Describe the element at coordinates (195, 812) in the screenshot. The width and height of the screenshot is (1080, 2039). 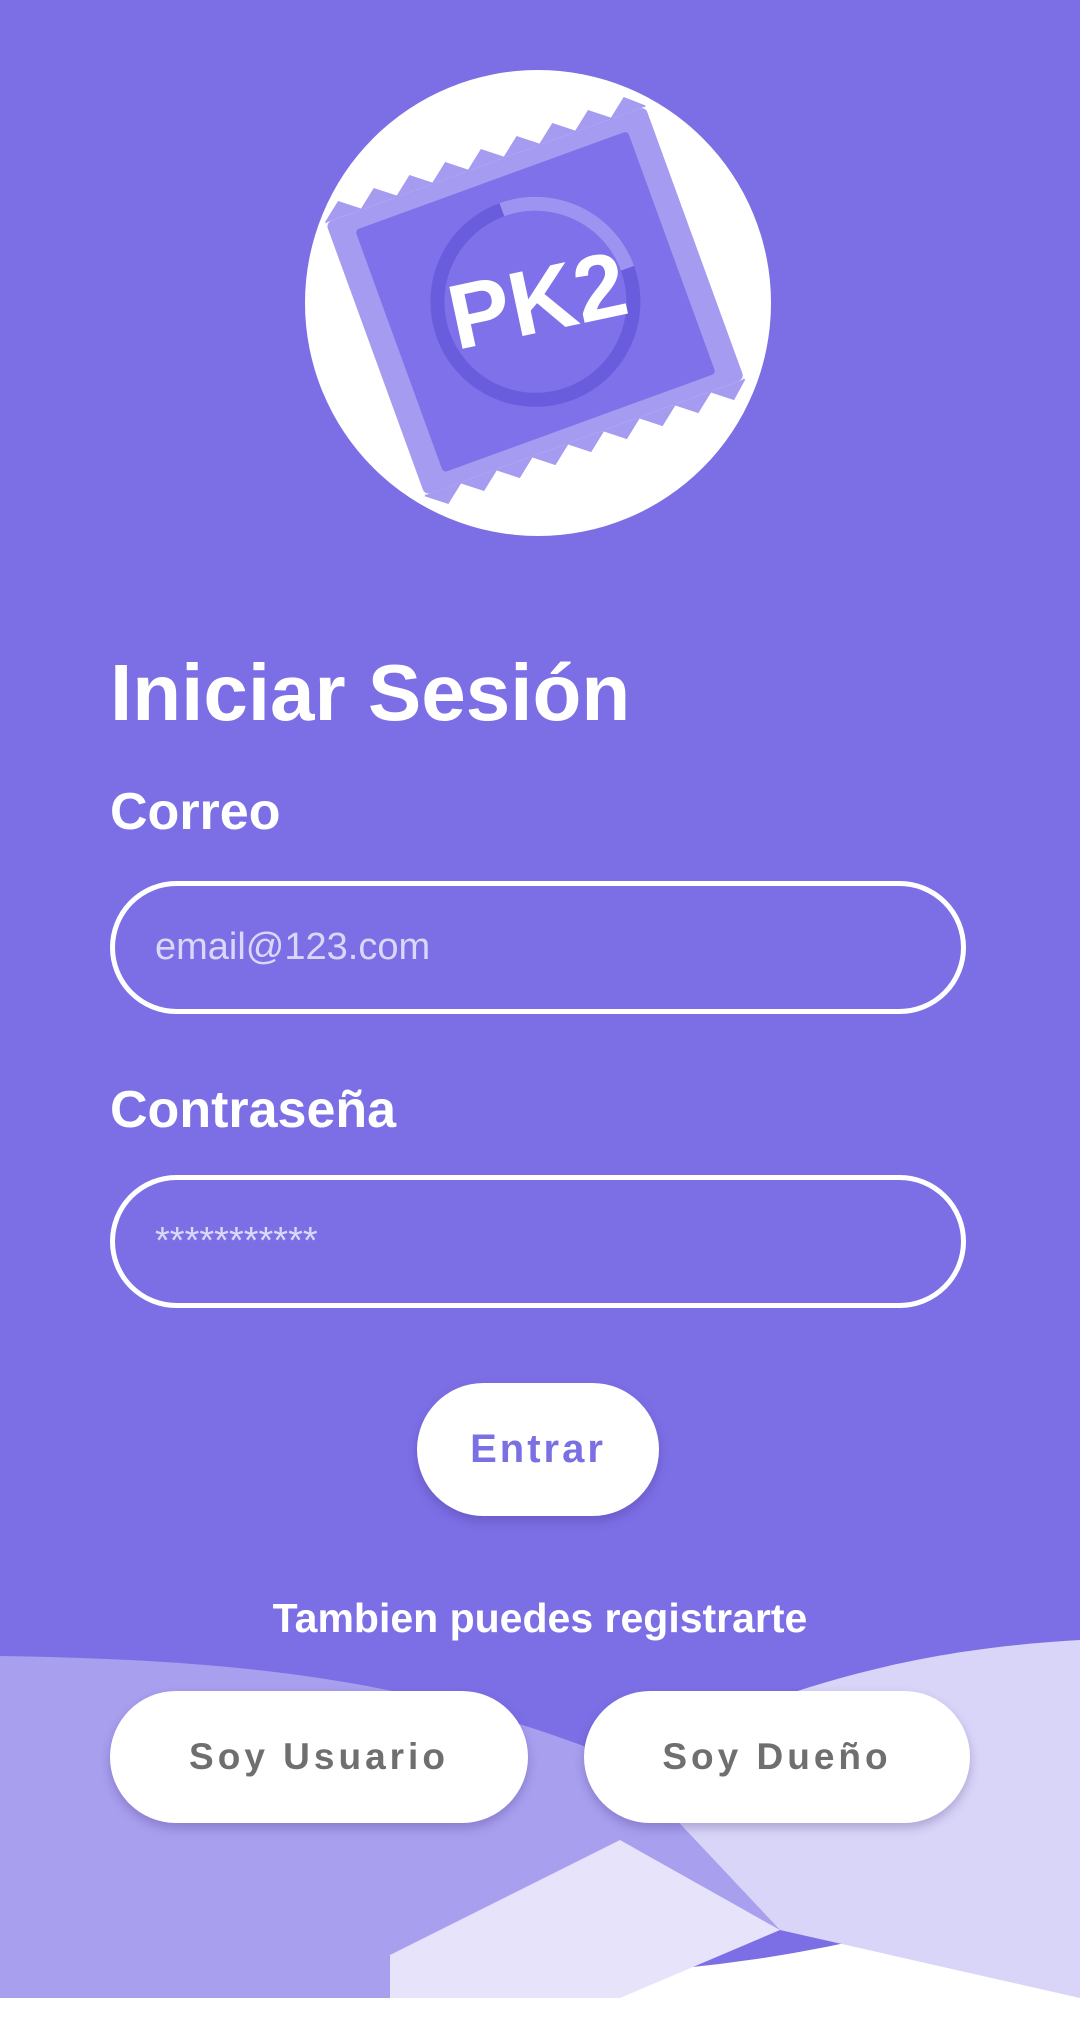
I see `email-label: Correo` at that location.